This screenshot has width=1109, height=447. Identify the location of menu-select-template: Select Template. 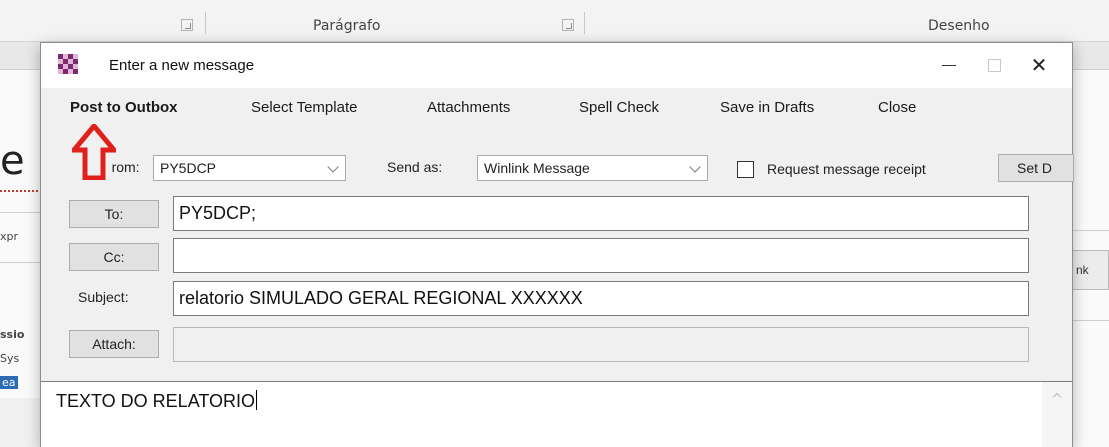
(304, 107).